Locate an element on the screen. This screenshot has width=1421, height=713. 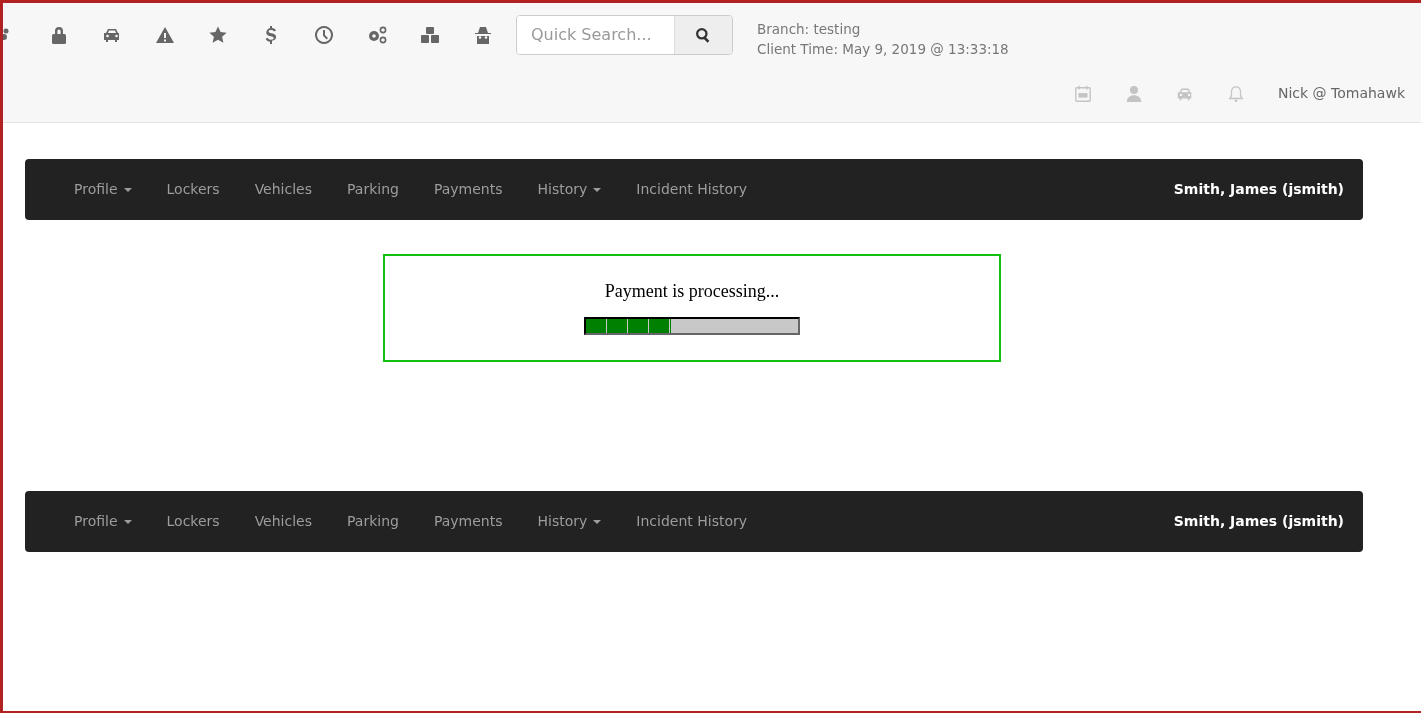
search-button is located at coordinates (703, 35).